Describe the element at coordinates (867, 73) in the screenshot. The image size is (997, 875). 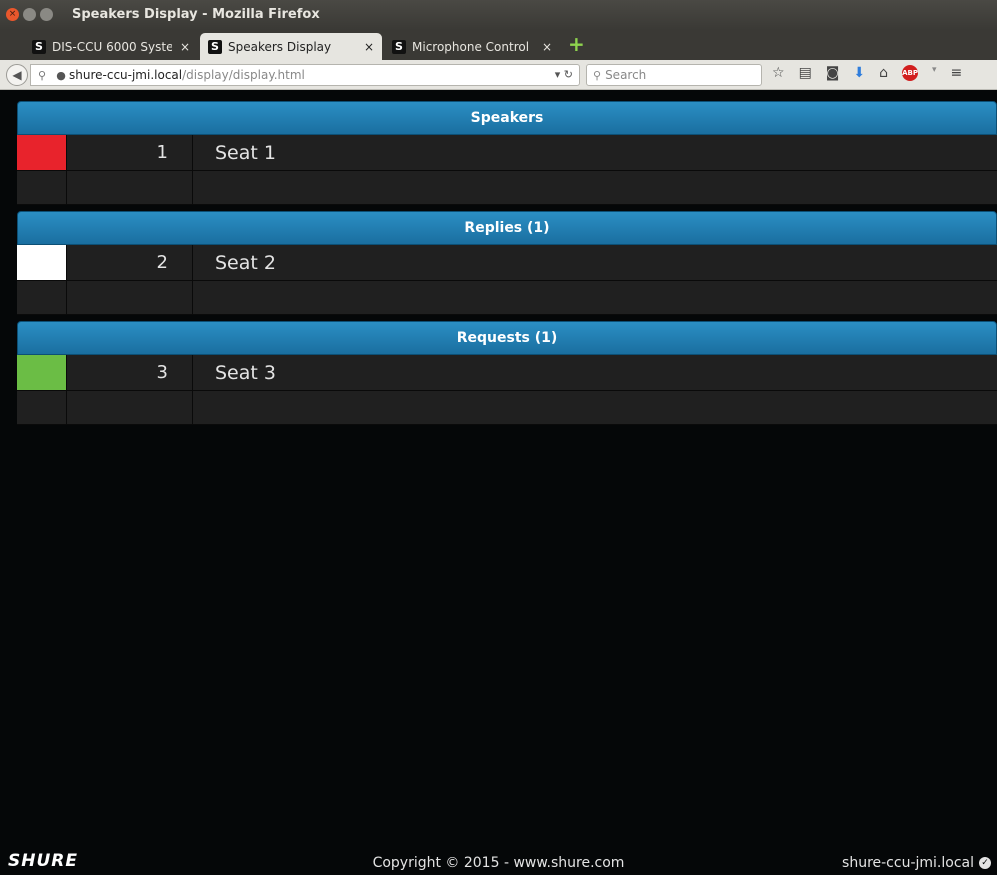
I see `toolbar-icons: ☆ ▤ ◙ ⬇ ⌂ ABP ▾ ≡` at that location.